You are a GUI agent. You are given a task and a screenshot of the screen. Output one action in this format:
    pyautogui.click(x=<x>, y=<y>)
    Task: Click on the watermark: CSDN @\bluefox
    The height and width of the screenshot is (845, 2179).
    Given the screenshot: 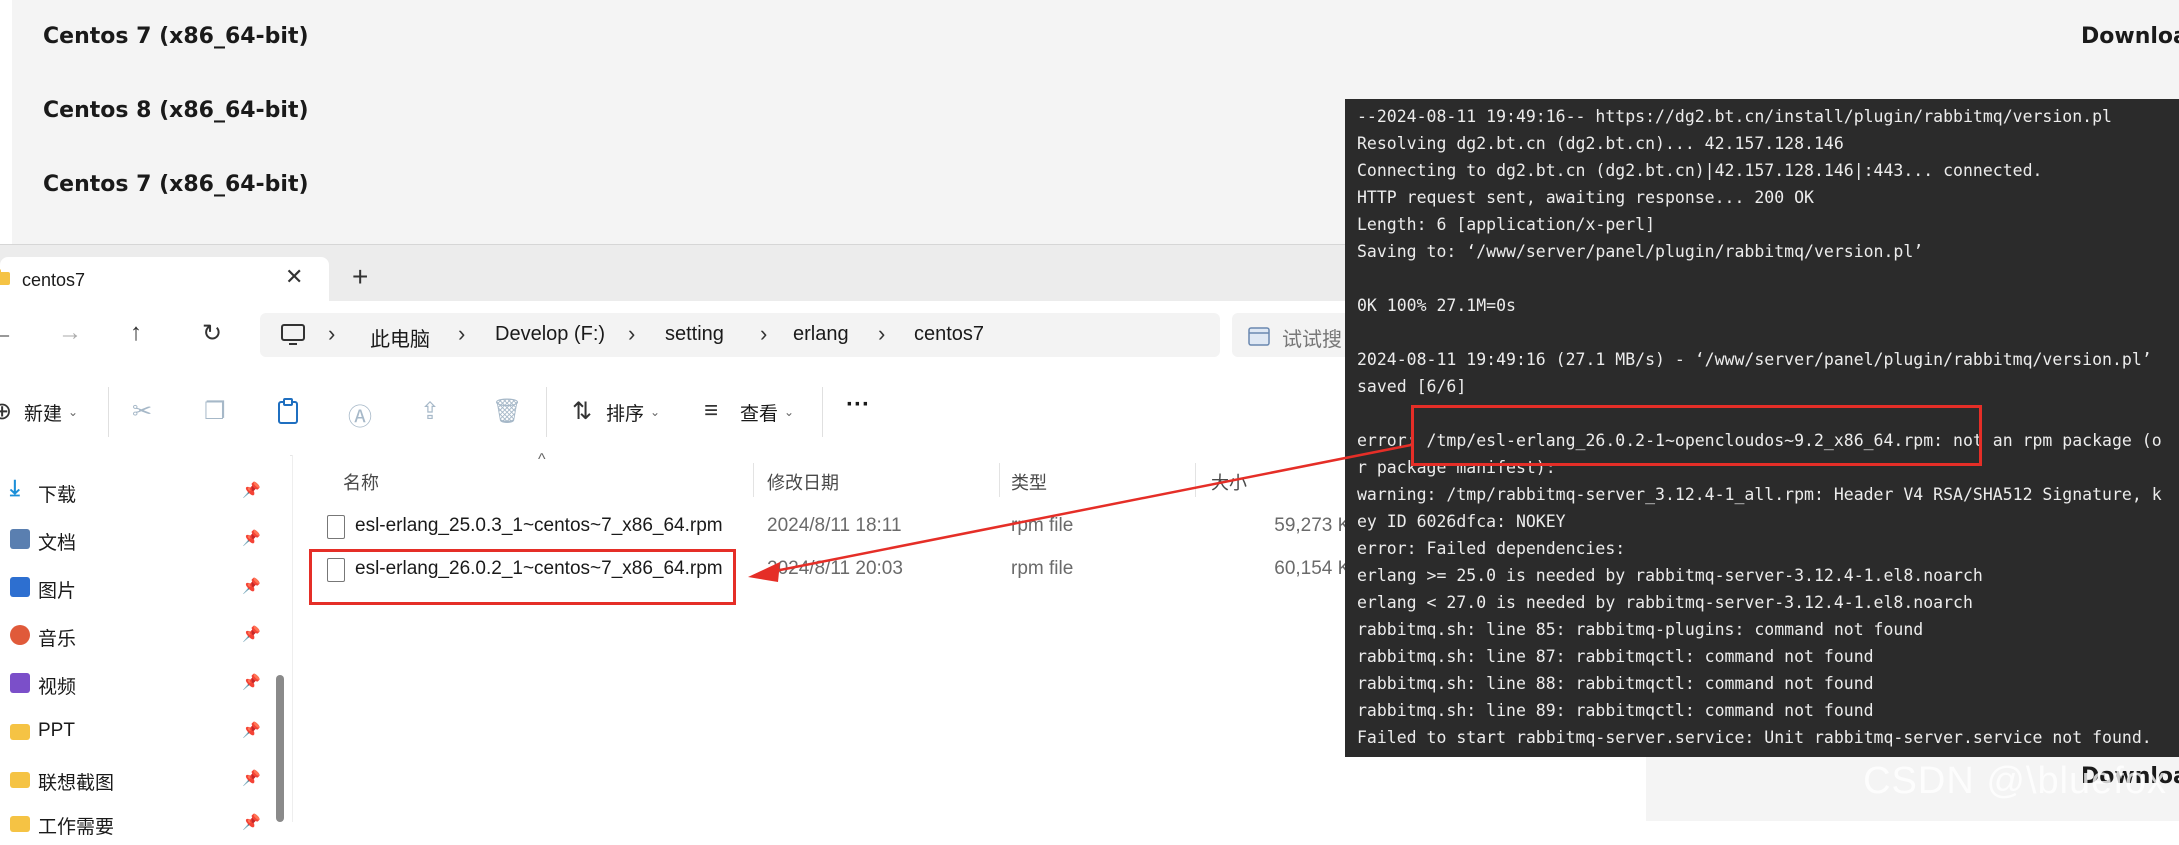 What is the action you would take?
    pyautogui.click(x=2015, y=781)
    